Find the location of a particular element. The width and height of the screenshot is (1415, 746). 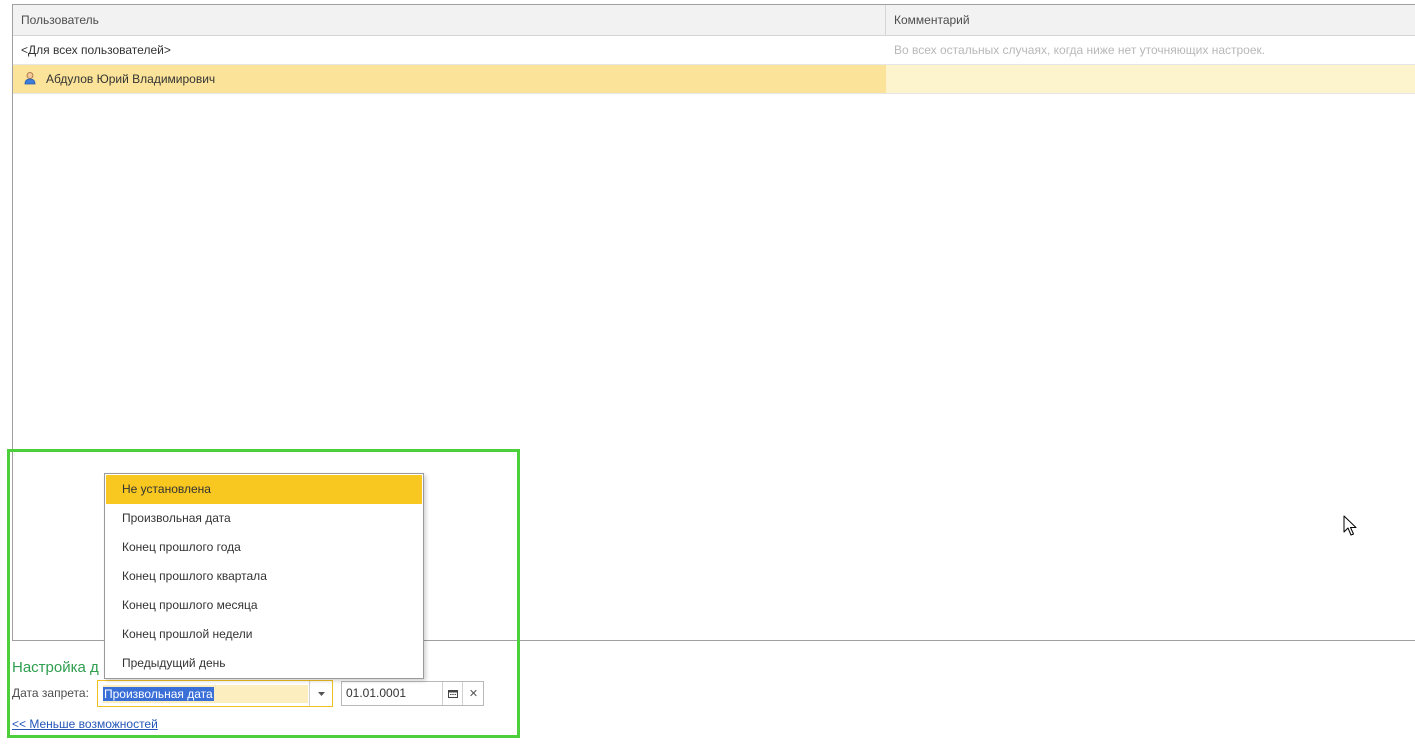

dropdown-item-end-of-last-year: Конец прошлого года is located at coordinates (264, 547).